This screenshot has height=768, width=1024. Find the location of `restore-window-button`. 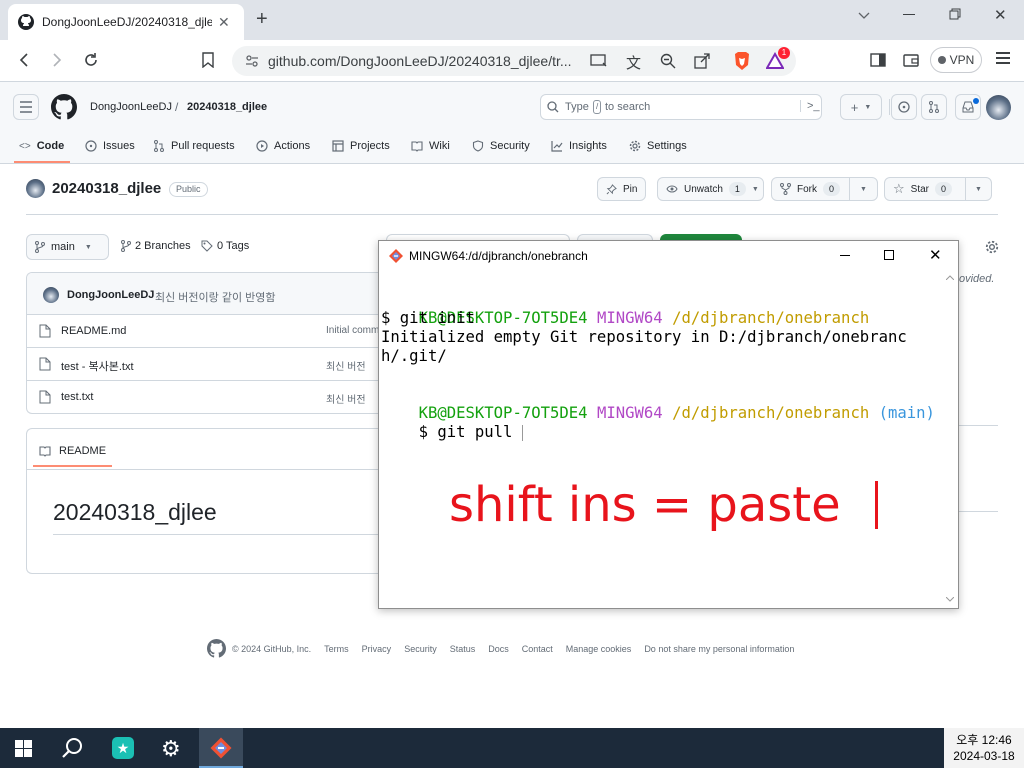

restore-window-button is located at coordinates (955, 14).